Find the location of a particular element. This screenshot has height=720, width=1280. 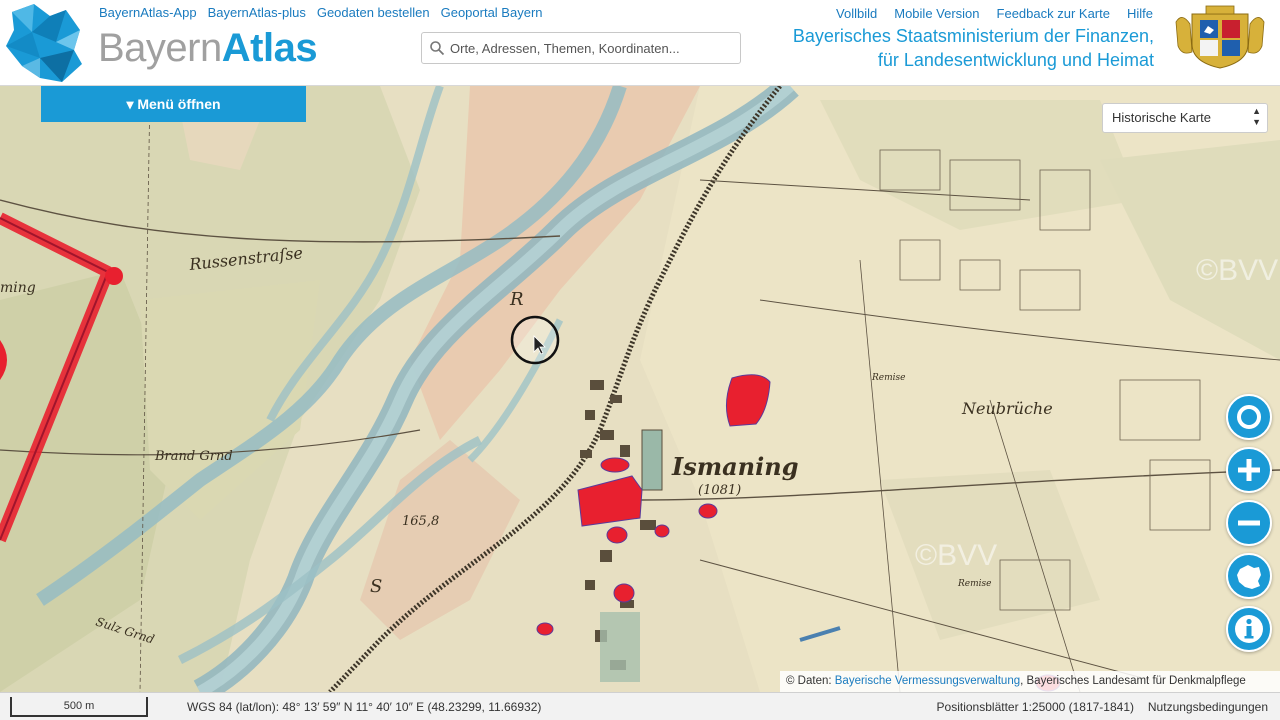

link-mobile-version: Mobile Version is located at coordinates (936, 13).